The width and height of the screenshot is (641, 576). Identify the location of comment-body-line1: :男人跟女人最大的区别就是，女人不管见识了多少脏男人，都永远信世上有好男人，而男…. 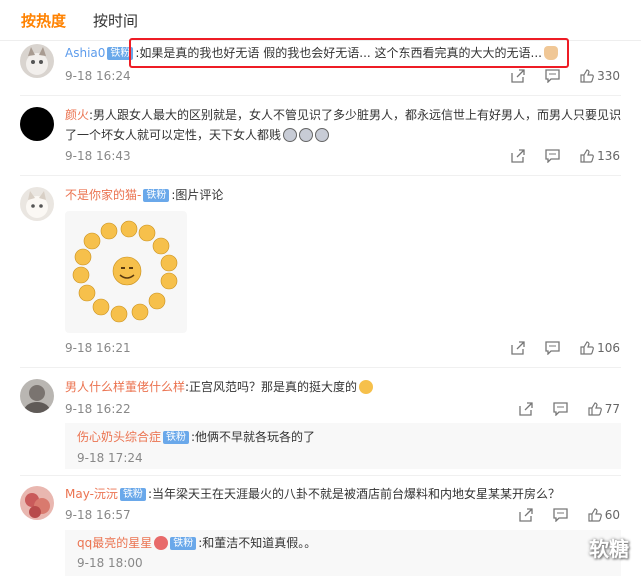
(355, 115).